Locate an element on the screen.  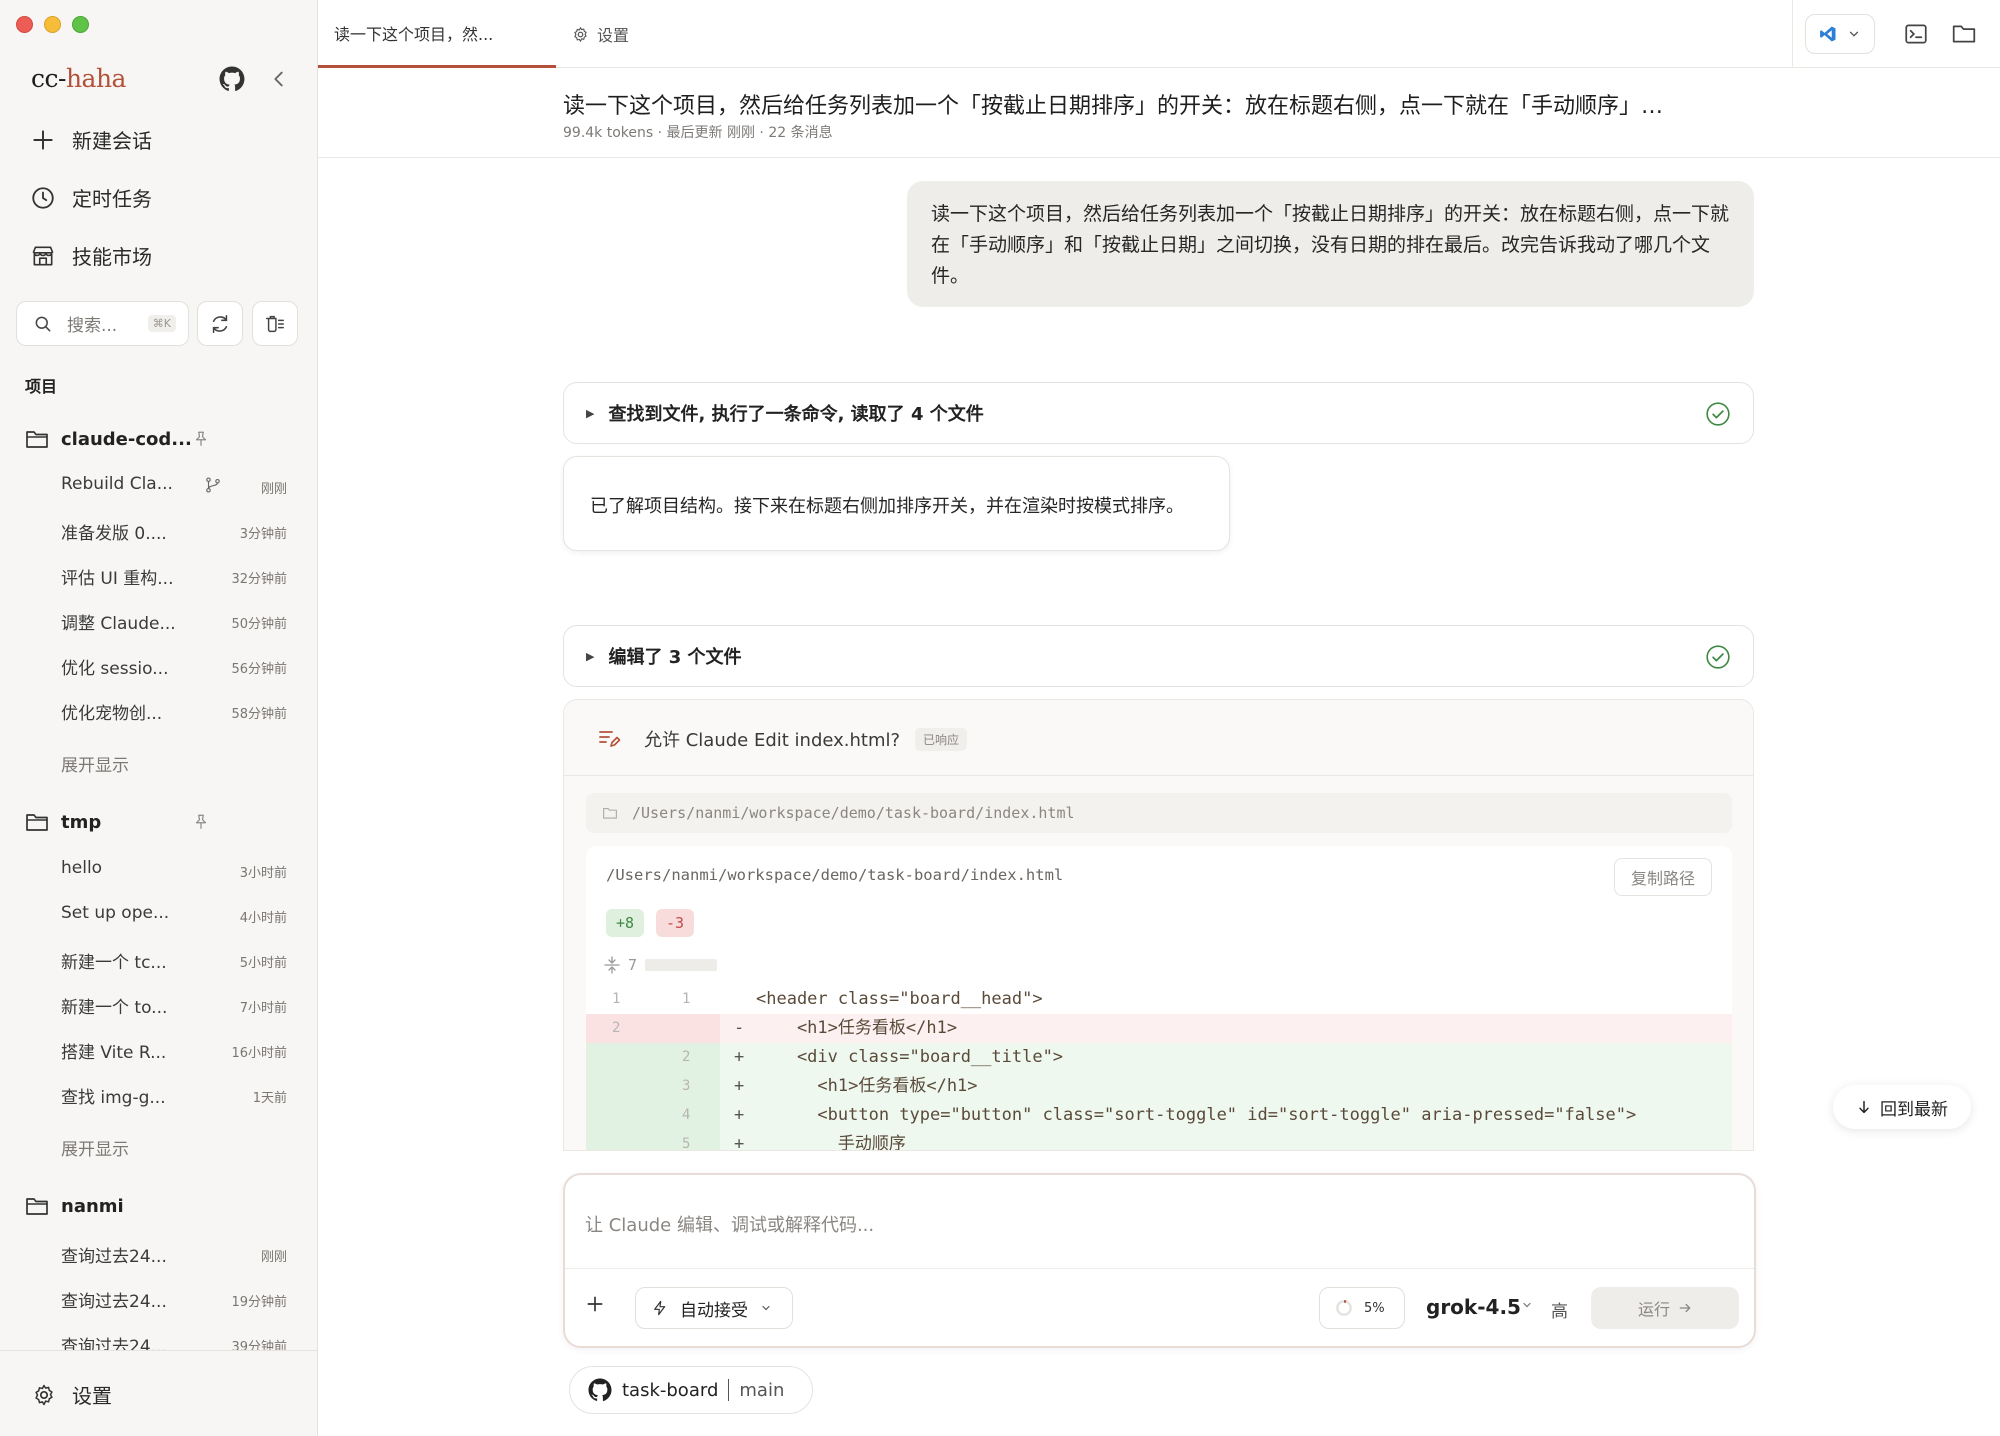
session-item: 调整 Claude... 50分钟前 is located at coordinates (176, 621).